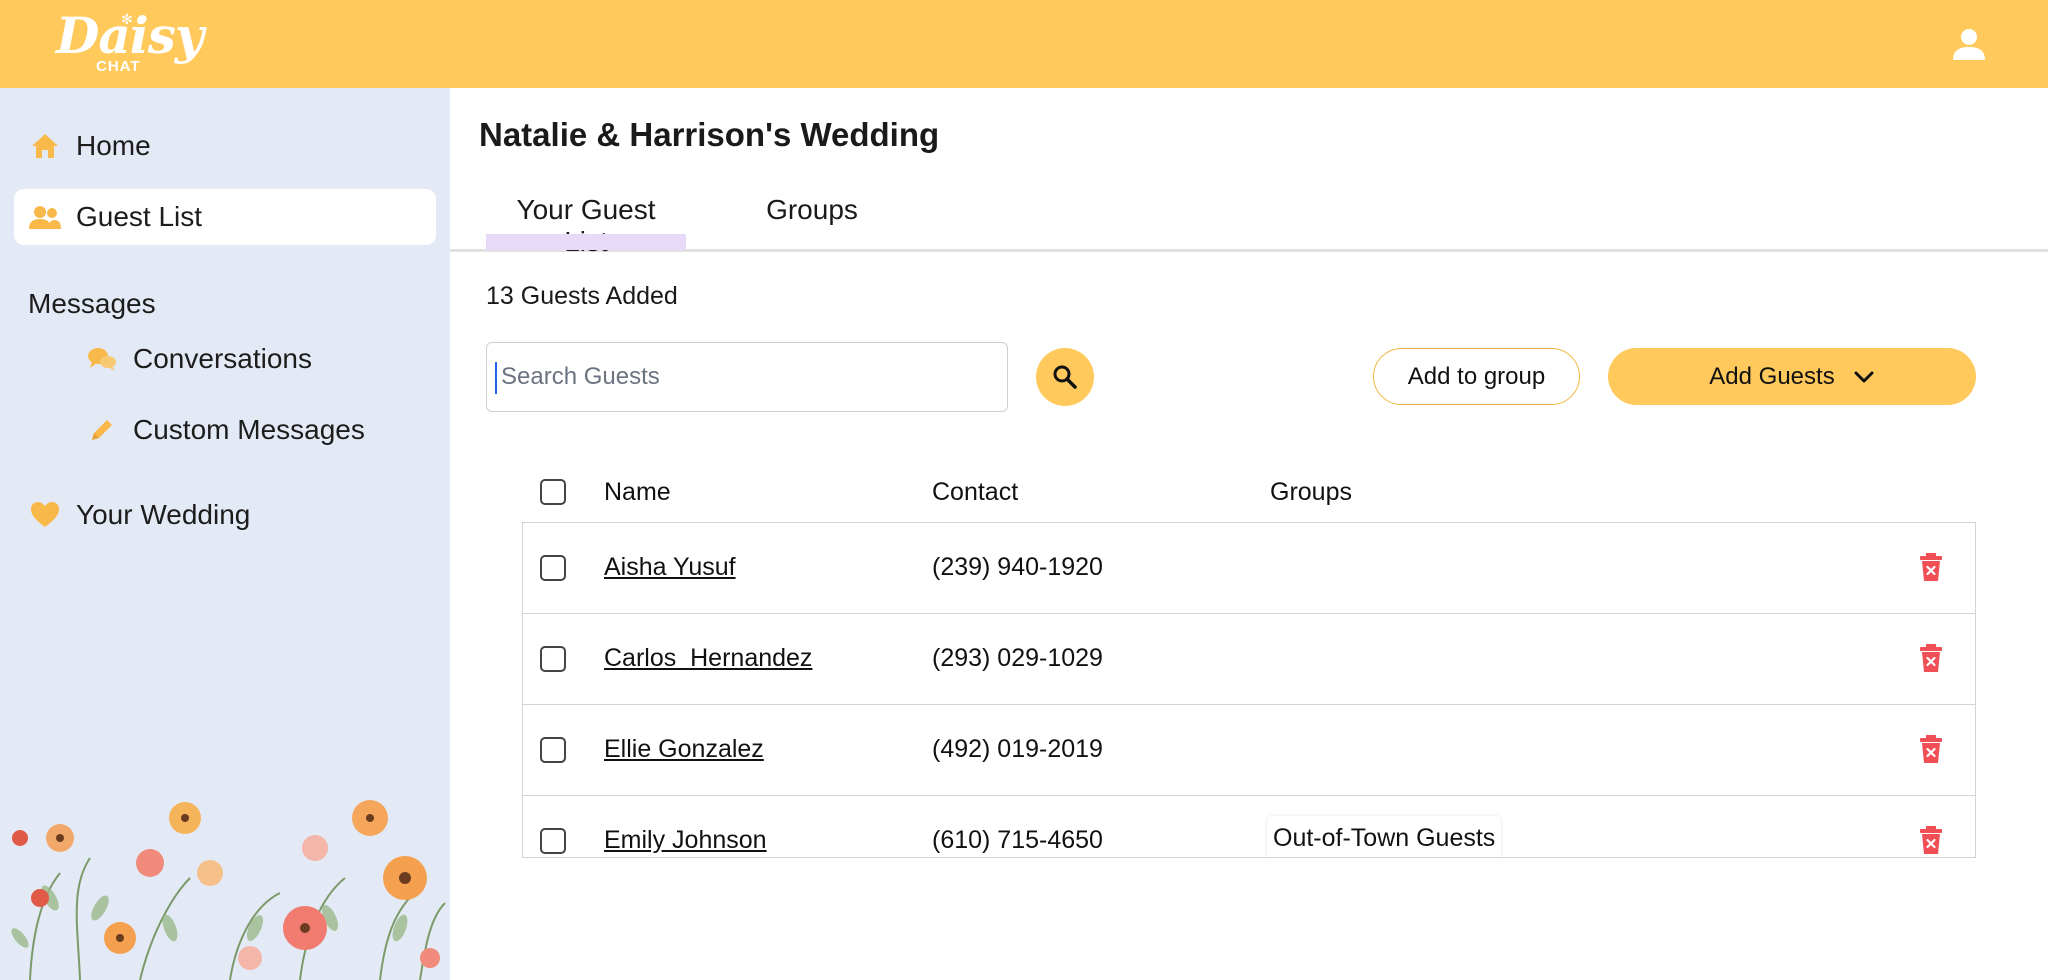  I want to click on sidebar-item-home: Home, so click(89, 146).